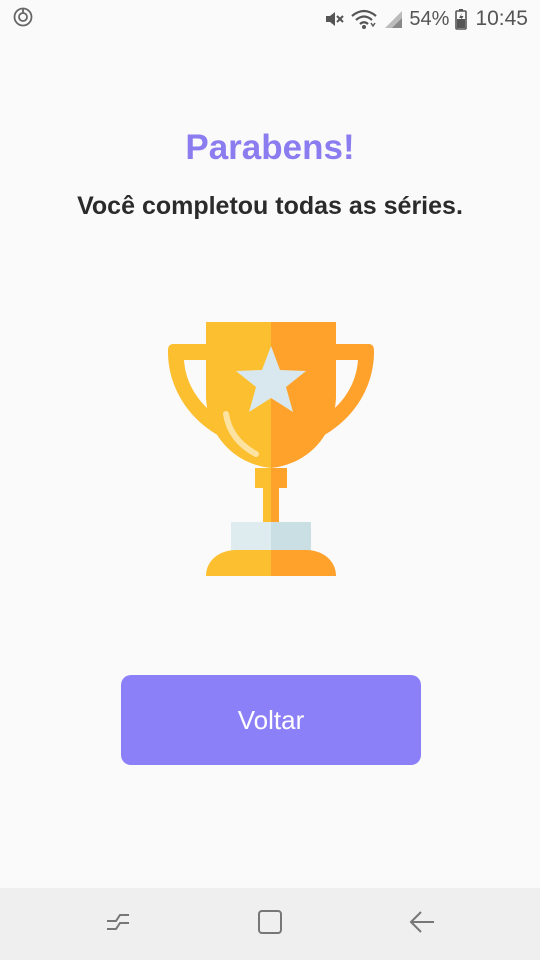 This screenshot has height=960, width=540. I want to click on signal-icon, so click(393, 19).